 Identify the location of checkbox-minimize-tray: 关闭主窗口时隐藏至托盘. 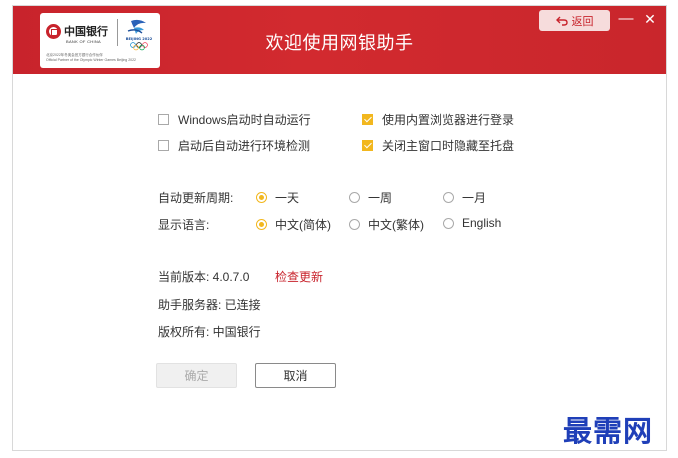
(438, 145).